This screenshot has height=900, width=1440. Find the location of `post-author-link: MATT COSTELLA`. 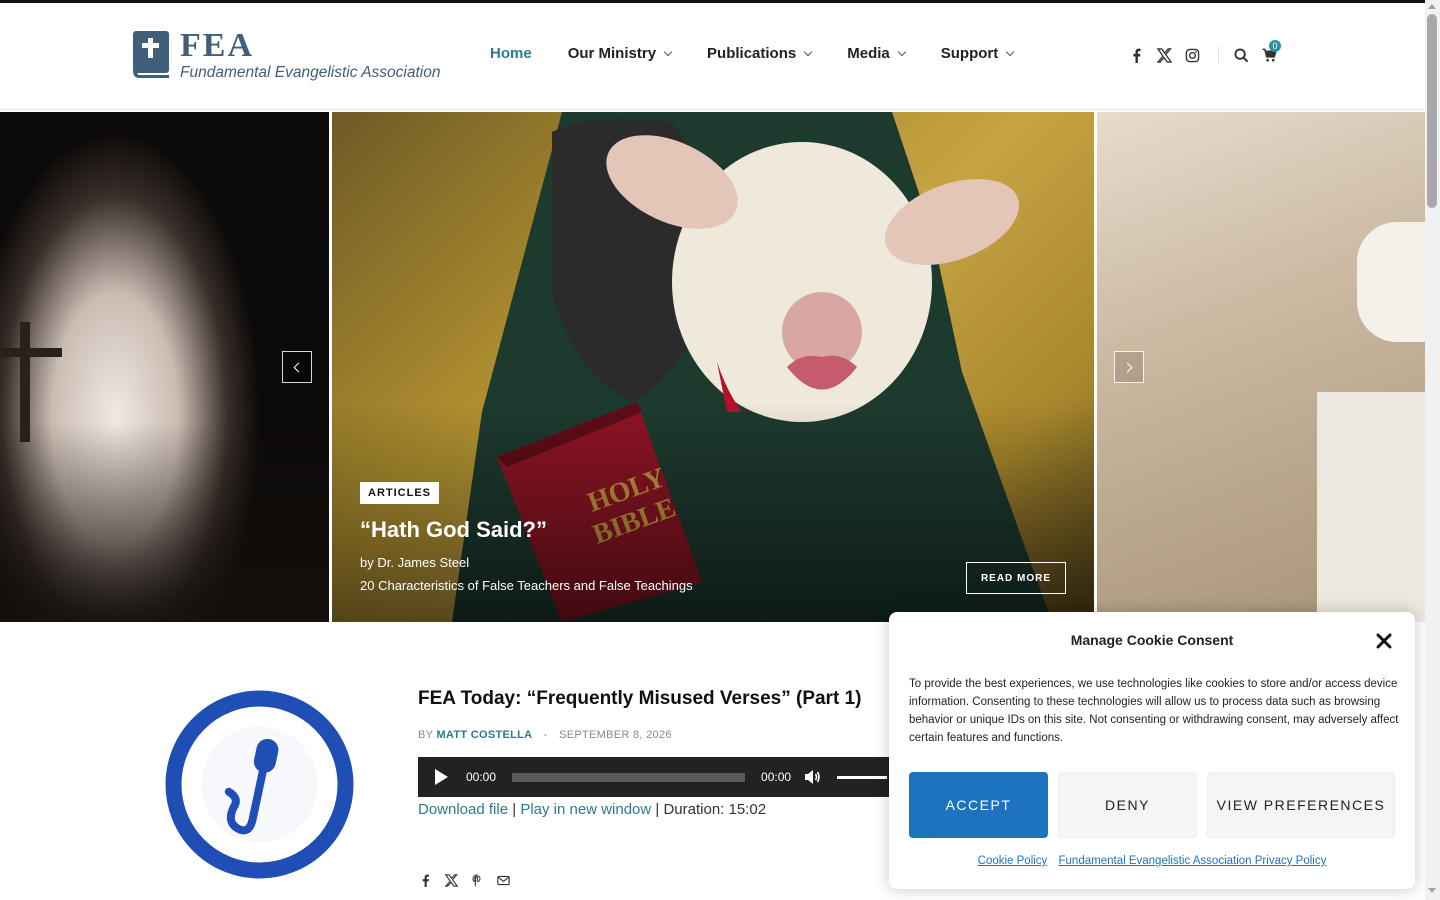

post-author-link: MATT COSTELLA is located at coordinates (484, 735).